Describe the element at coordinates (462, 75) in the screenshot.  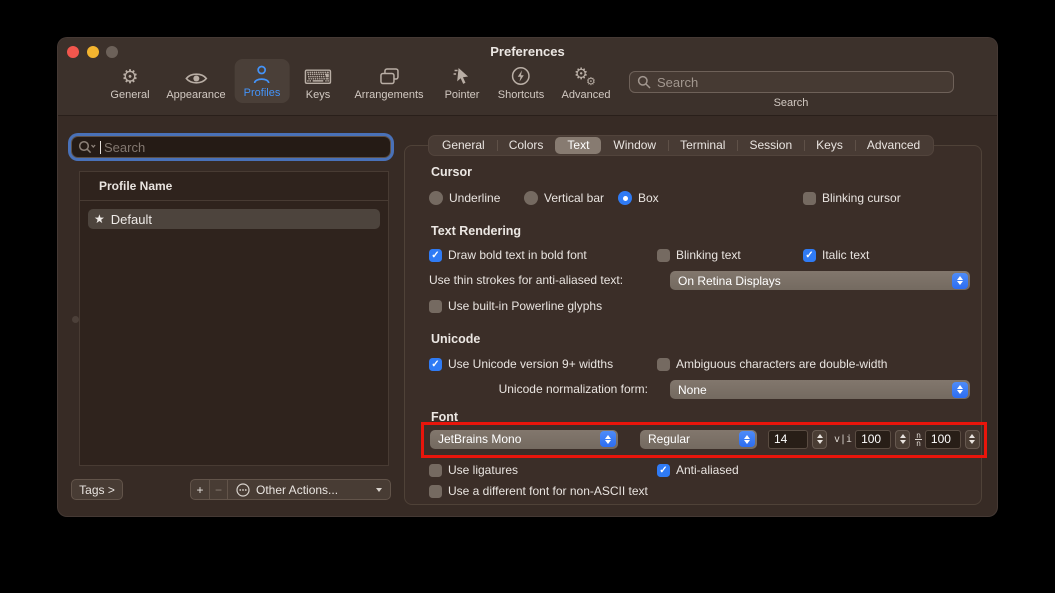
I see `cursor-icon` at that location.